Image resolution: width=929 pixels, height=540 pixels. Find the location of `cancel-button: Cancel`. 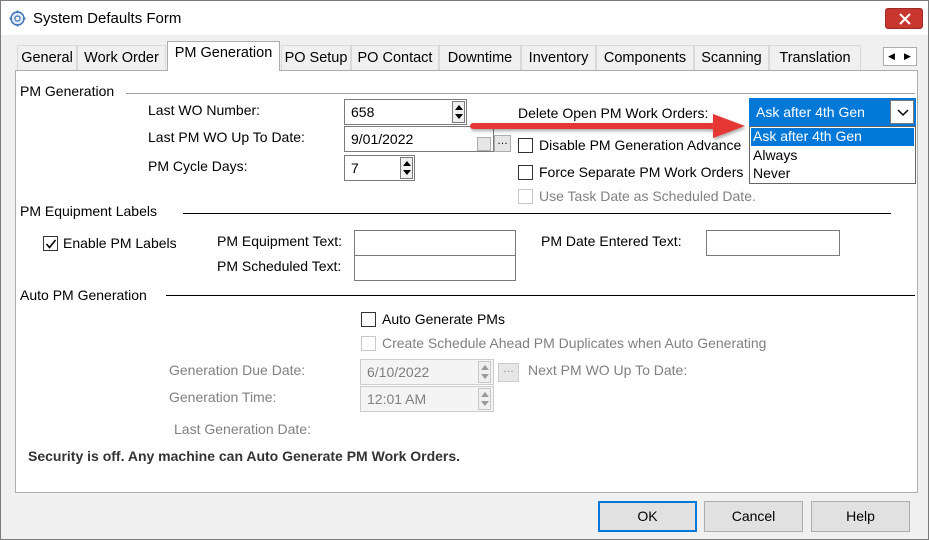

cancel-button: Cancel is located at coordinates (753, 516).